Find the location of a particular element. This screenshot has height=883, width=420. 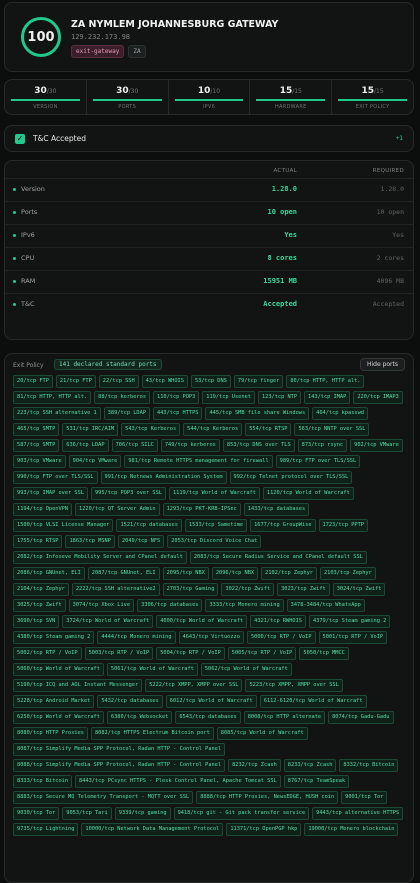

column-header-required: REQUIRED is located at coordinates (388, 171).